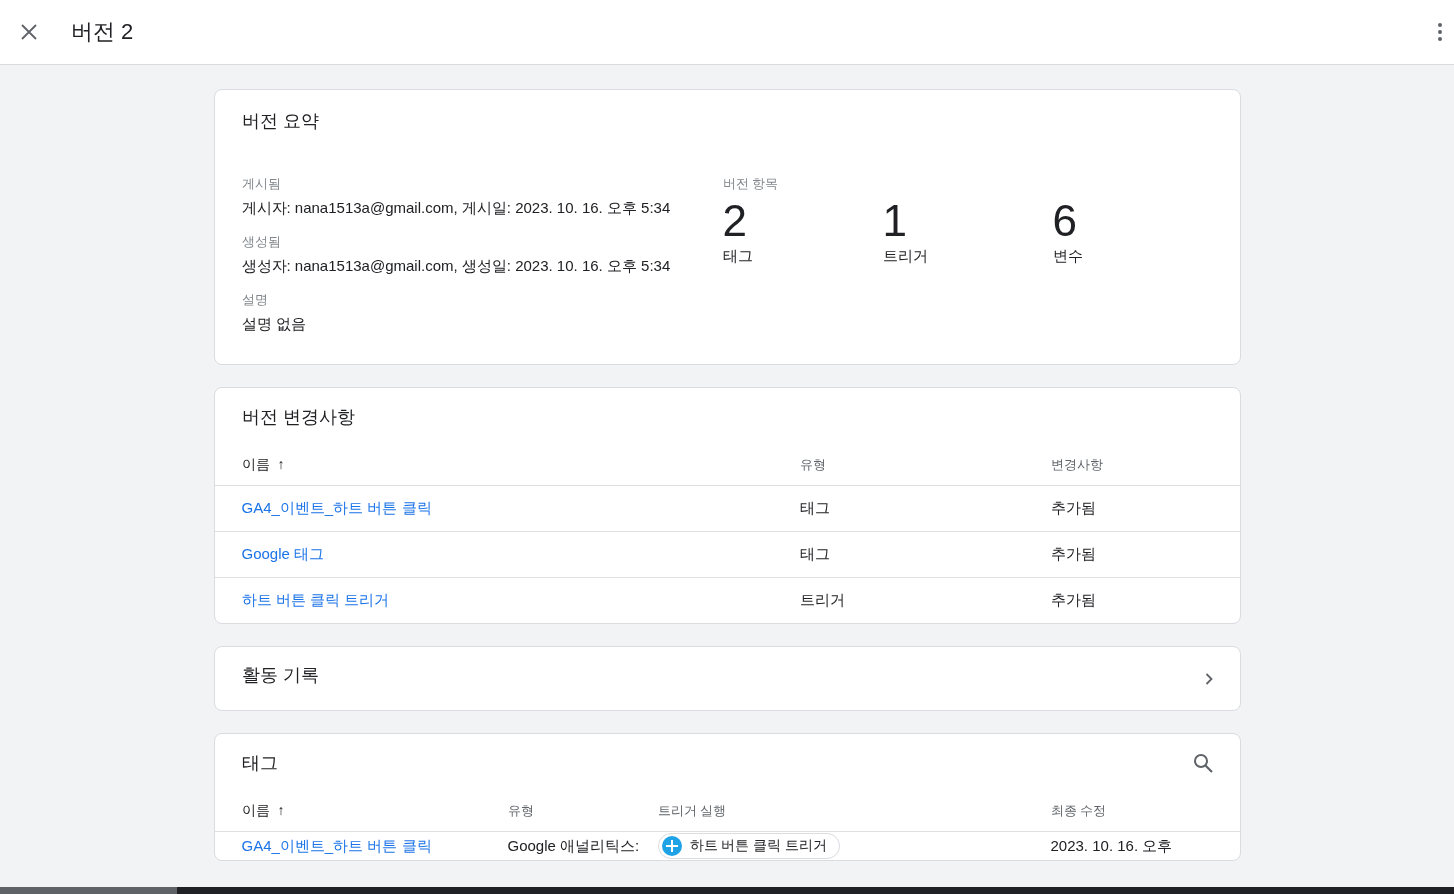 Image resolution: width=1454 pixels, height=894 pixels. Describe the element at coordinates (1440, 32) in the screenshot. I see `more-icon` at that location.